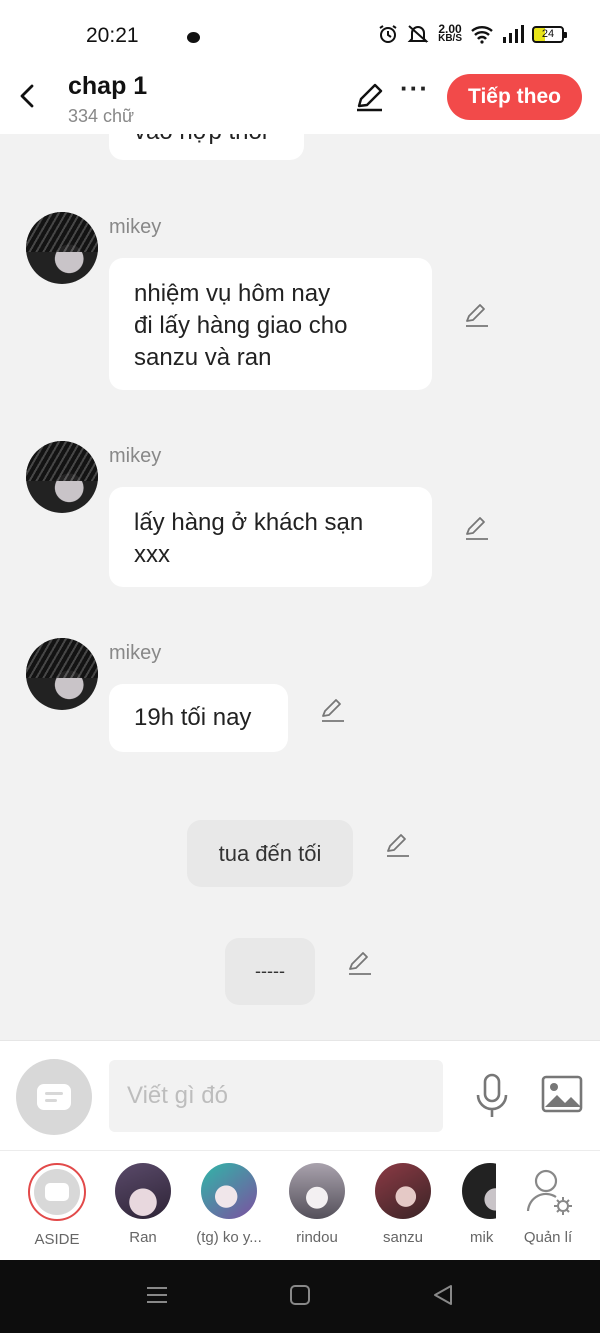 The image size is (600, 1333). What do you see at coordinates (443, 1295) in the screenshot?
I see `back-icon` at bounding box center [443, 1295].